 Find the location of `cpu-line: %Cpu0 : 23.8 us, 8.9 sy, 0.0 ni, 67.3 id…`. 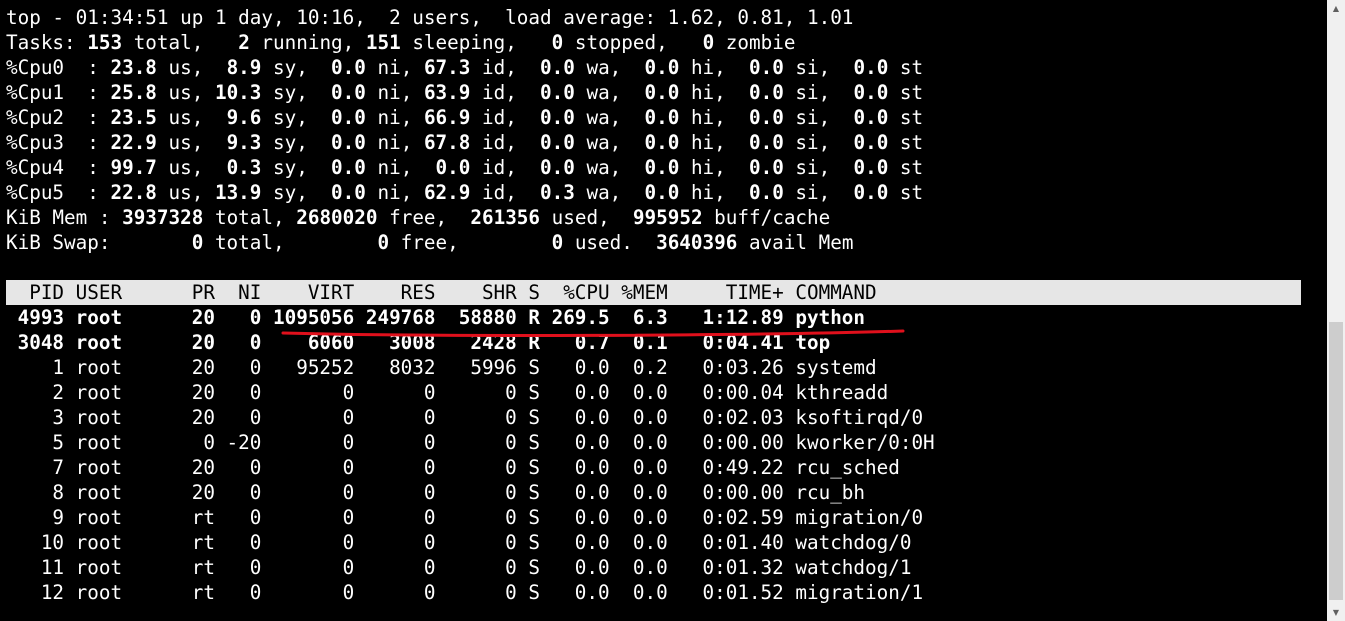

cpu-line: %Cpu0 : 23.8 us, 8.9 sy, 0.0 ni, 67.3 id… is located at coordinates (464, 67).